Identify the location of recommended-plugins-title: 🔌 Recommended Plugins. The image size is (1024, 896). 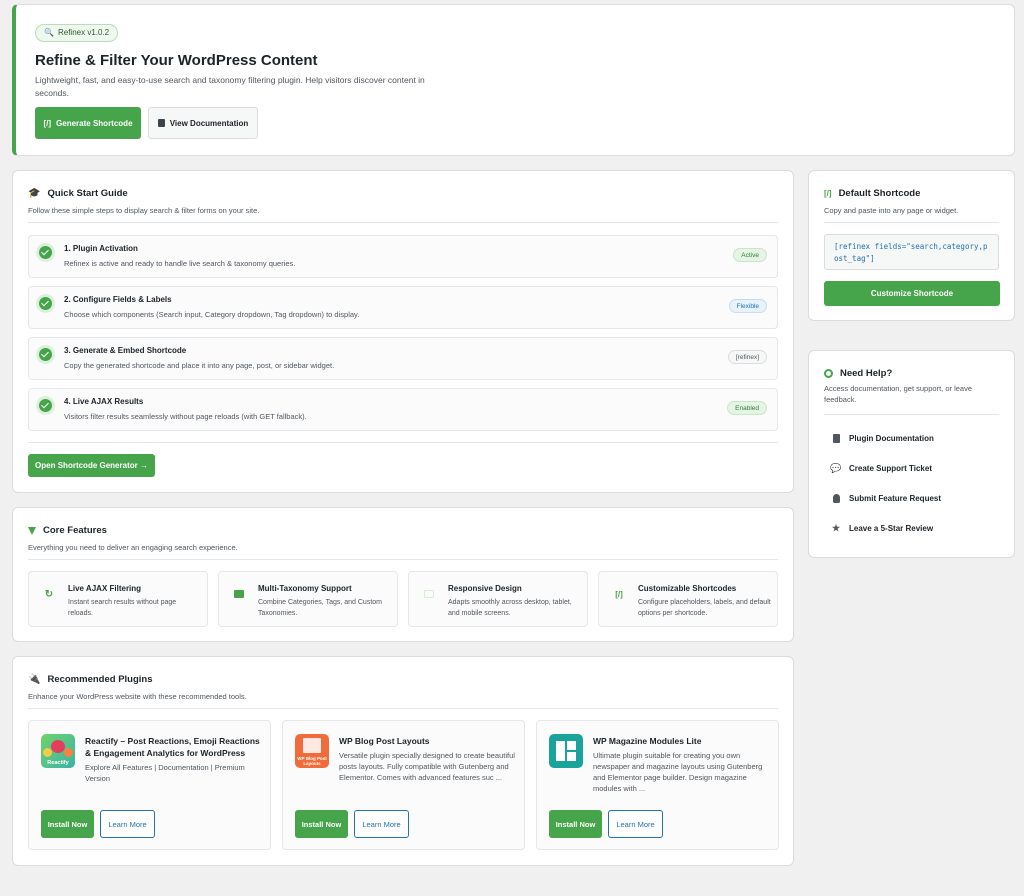
(90, 679).